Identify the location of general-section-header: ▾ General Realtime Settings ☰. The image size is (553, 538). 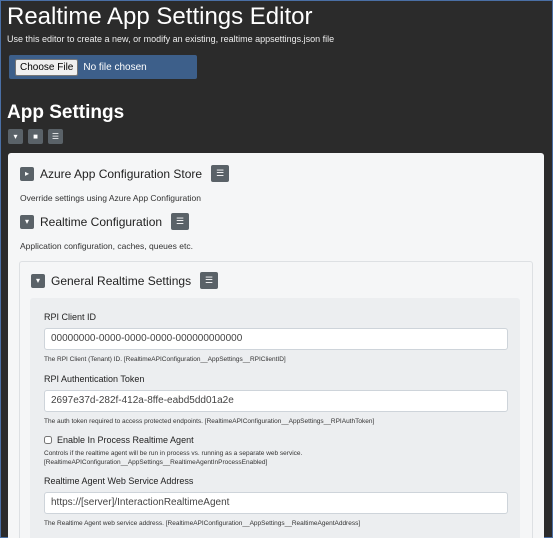
(125, 280).